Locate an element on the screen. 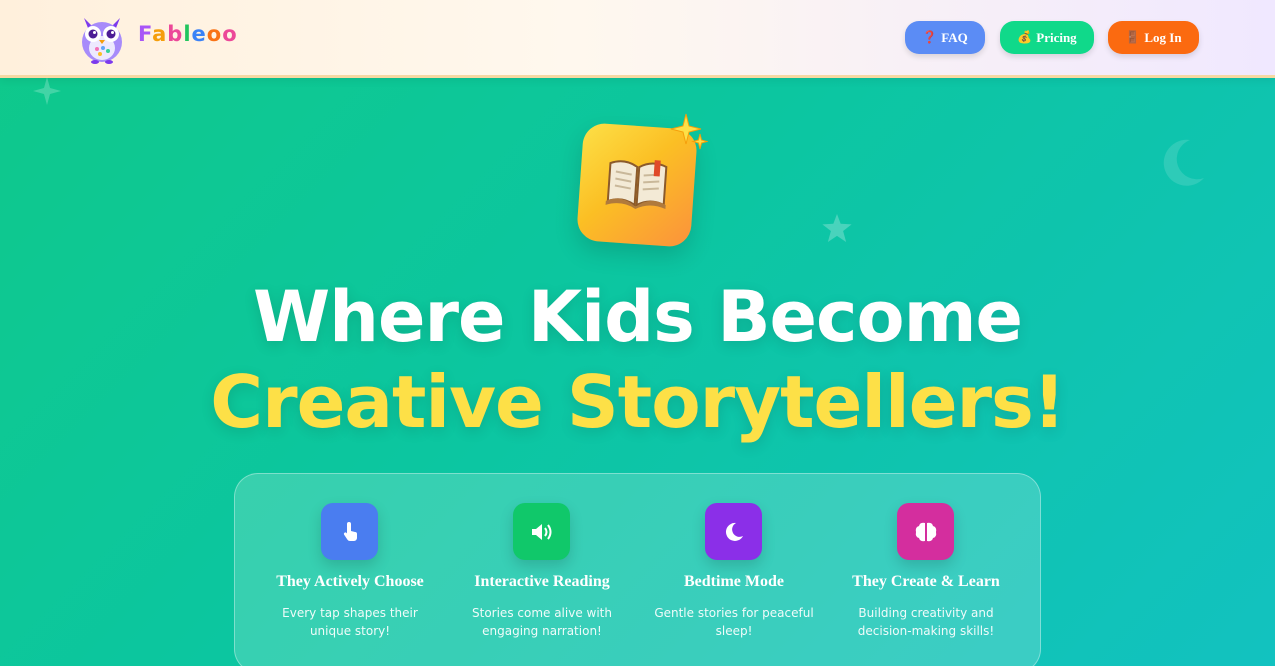 The height and width of the screenshot is (666, 1275). faq-button: ❓ FAQ is located at coordinates (945, 37).